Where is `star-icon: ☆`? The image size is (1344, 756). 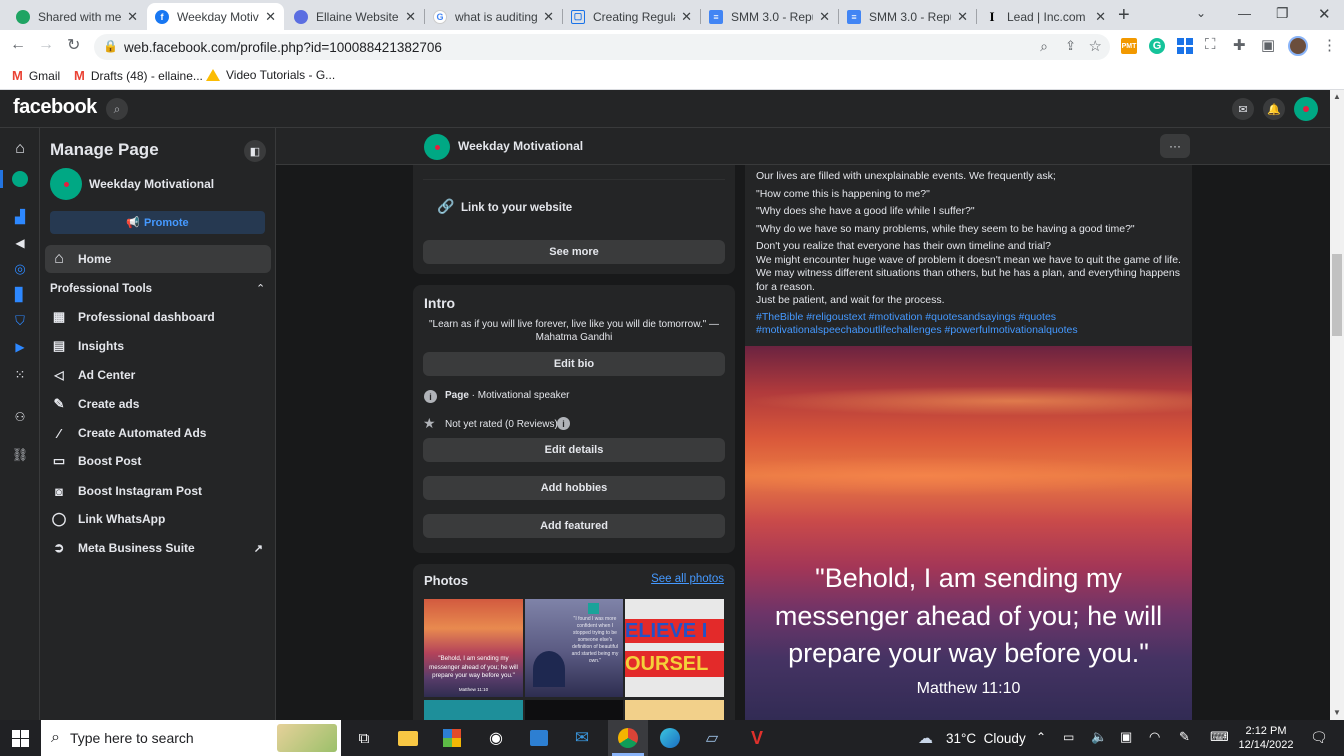
star-icon: ☆ is located at coordinates (1095, 46).